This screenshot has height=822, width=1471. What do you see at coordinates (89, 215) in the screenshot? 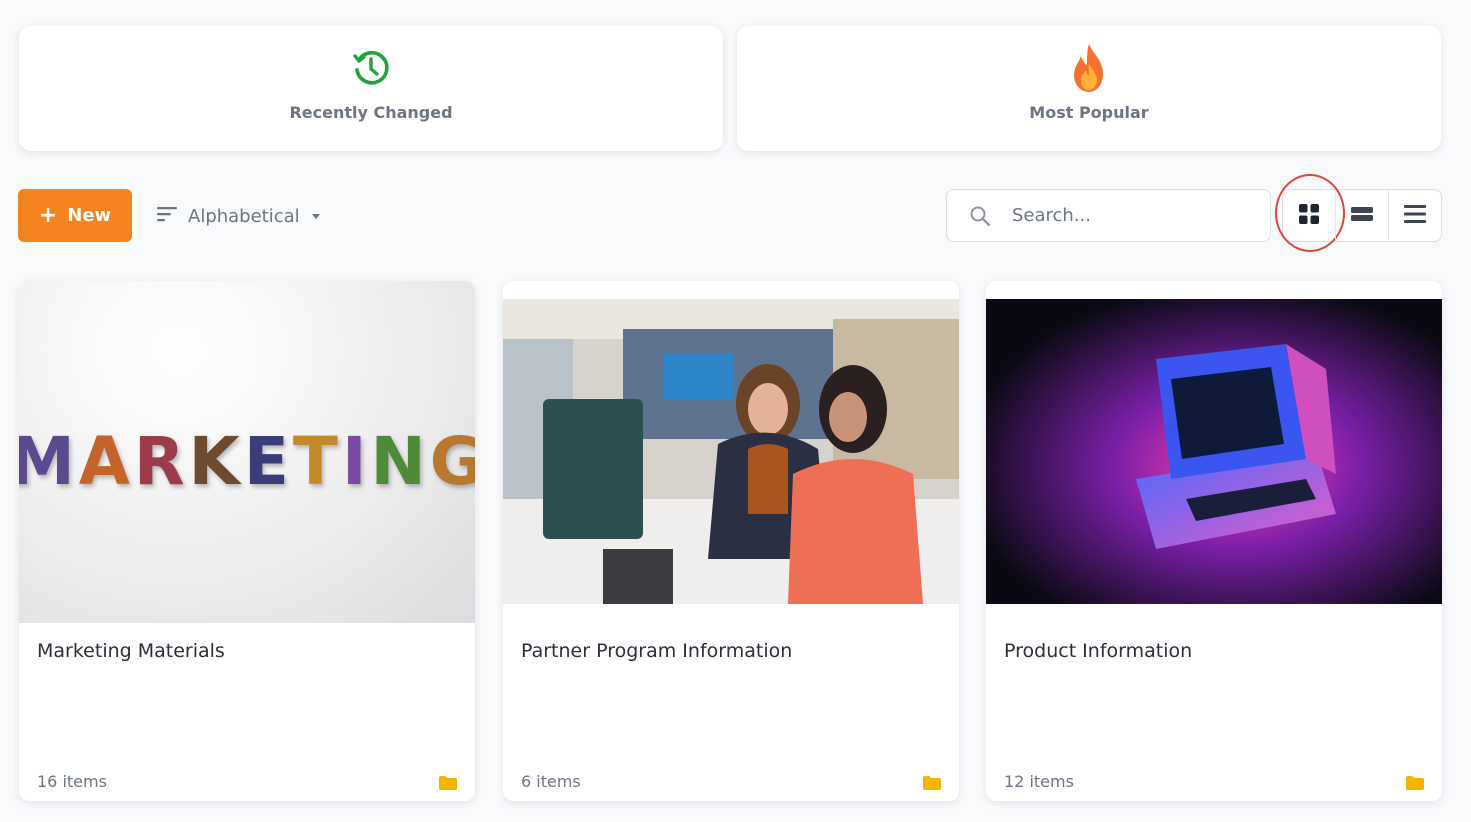
I see `new-button-label: New` at bounding box center [89, 215].